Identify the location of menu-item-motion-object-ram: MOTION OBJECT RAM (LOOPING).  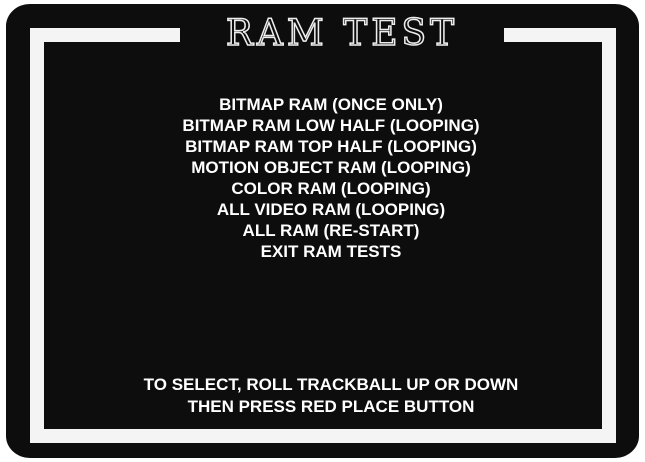
(331, 167).